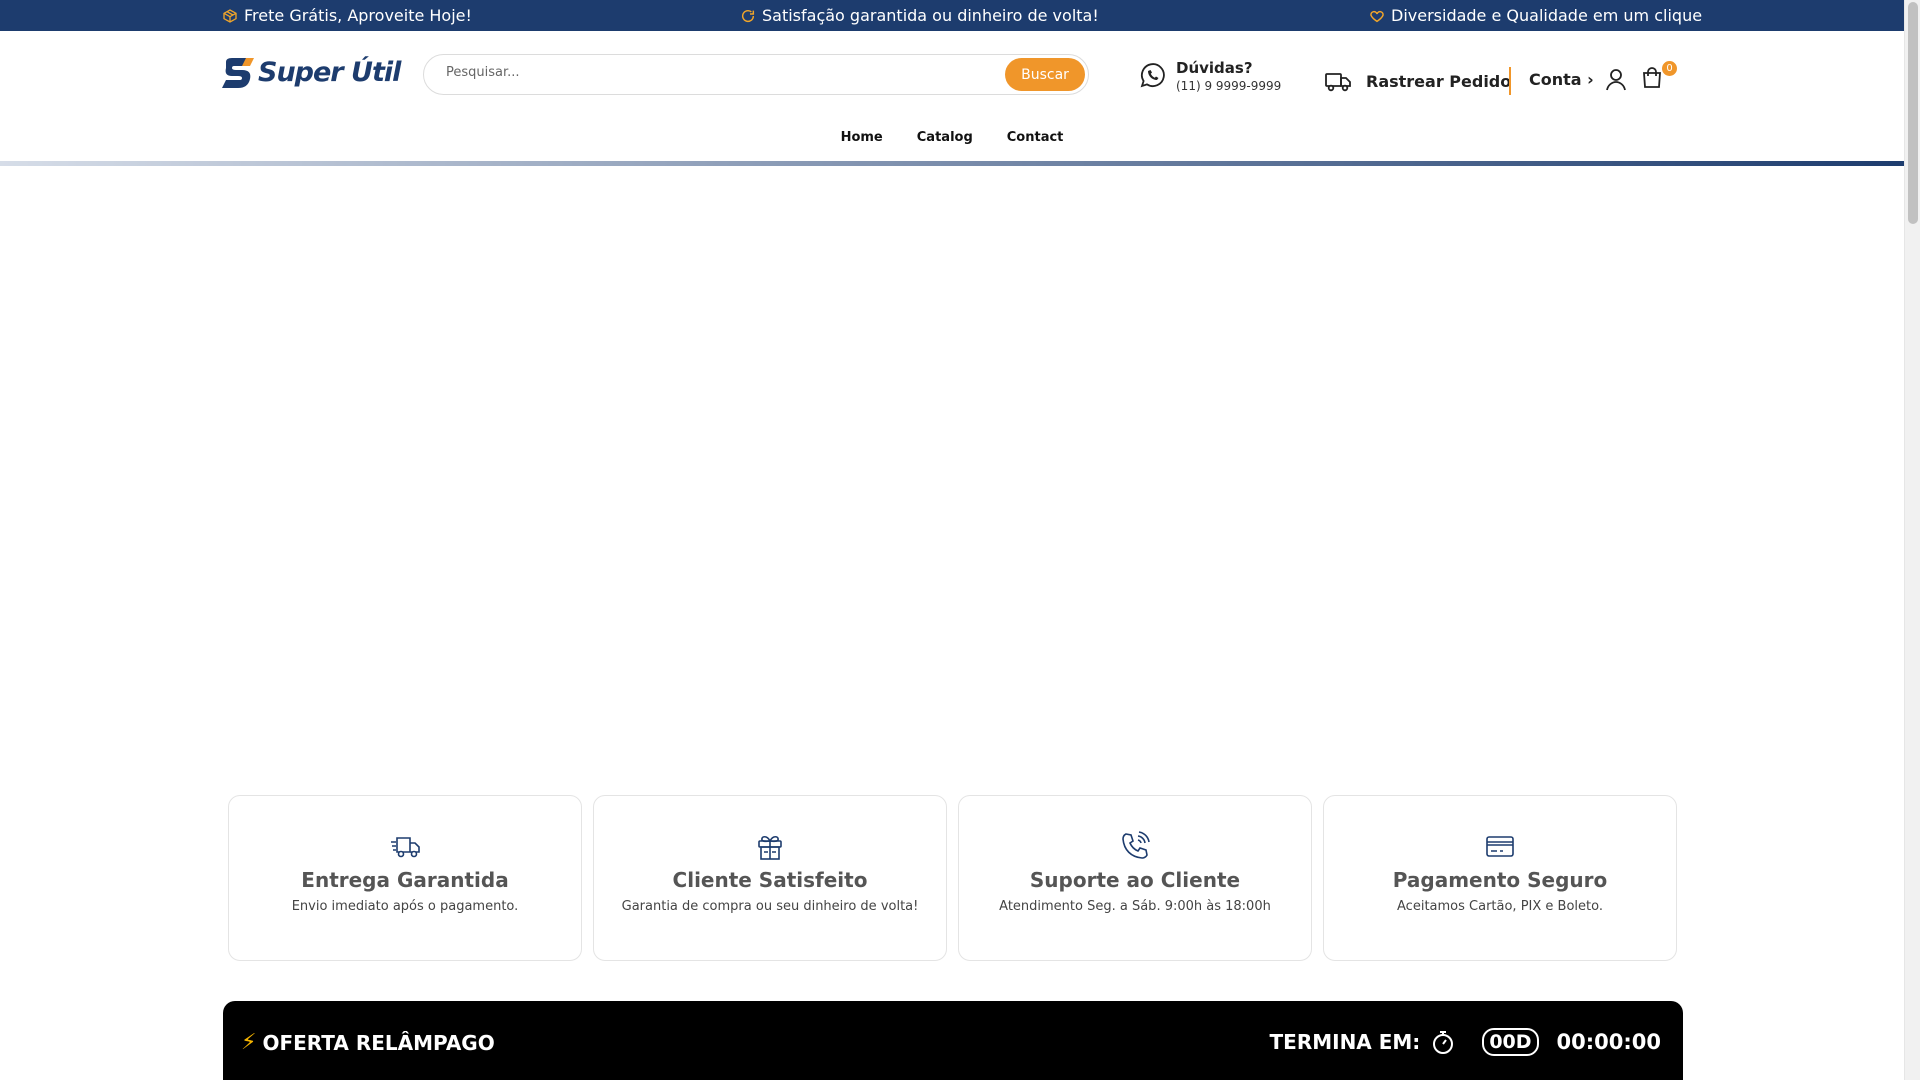 This screenshot has width=1920, height=1080. Describe the element at coordinates (405, 847) in the screenshot. I see `fast-delivery-icon` at that location.